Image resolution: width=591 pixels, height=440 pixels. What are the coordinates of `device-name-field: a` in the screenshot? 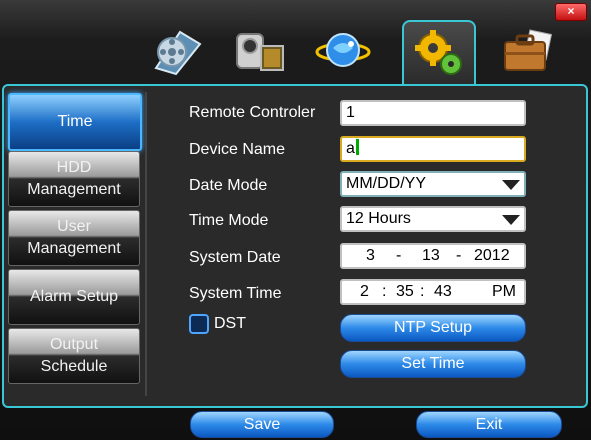 It's located at (433, 149).